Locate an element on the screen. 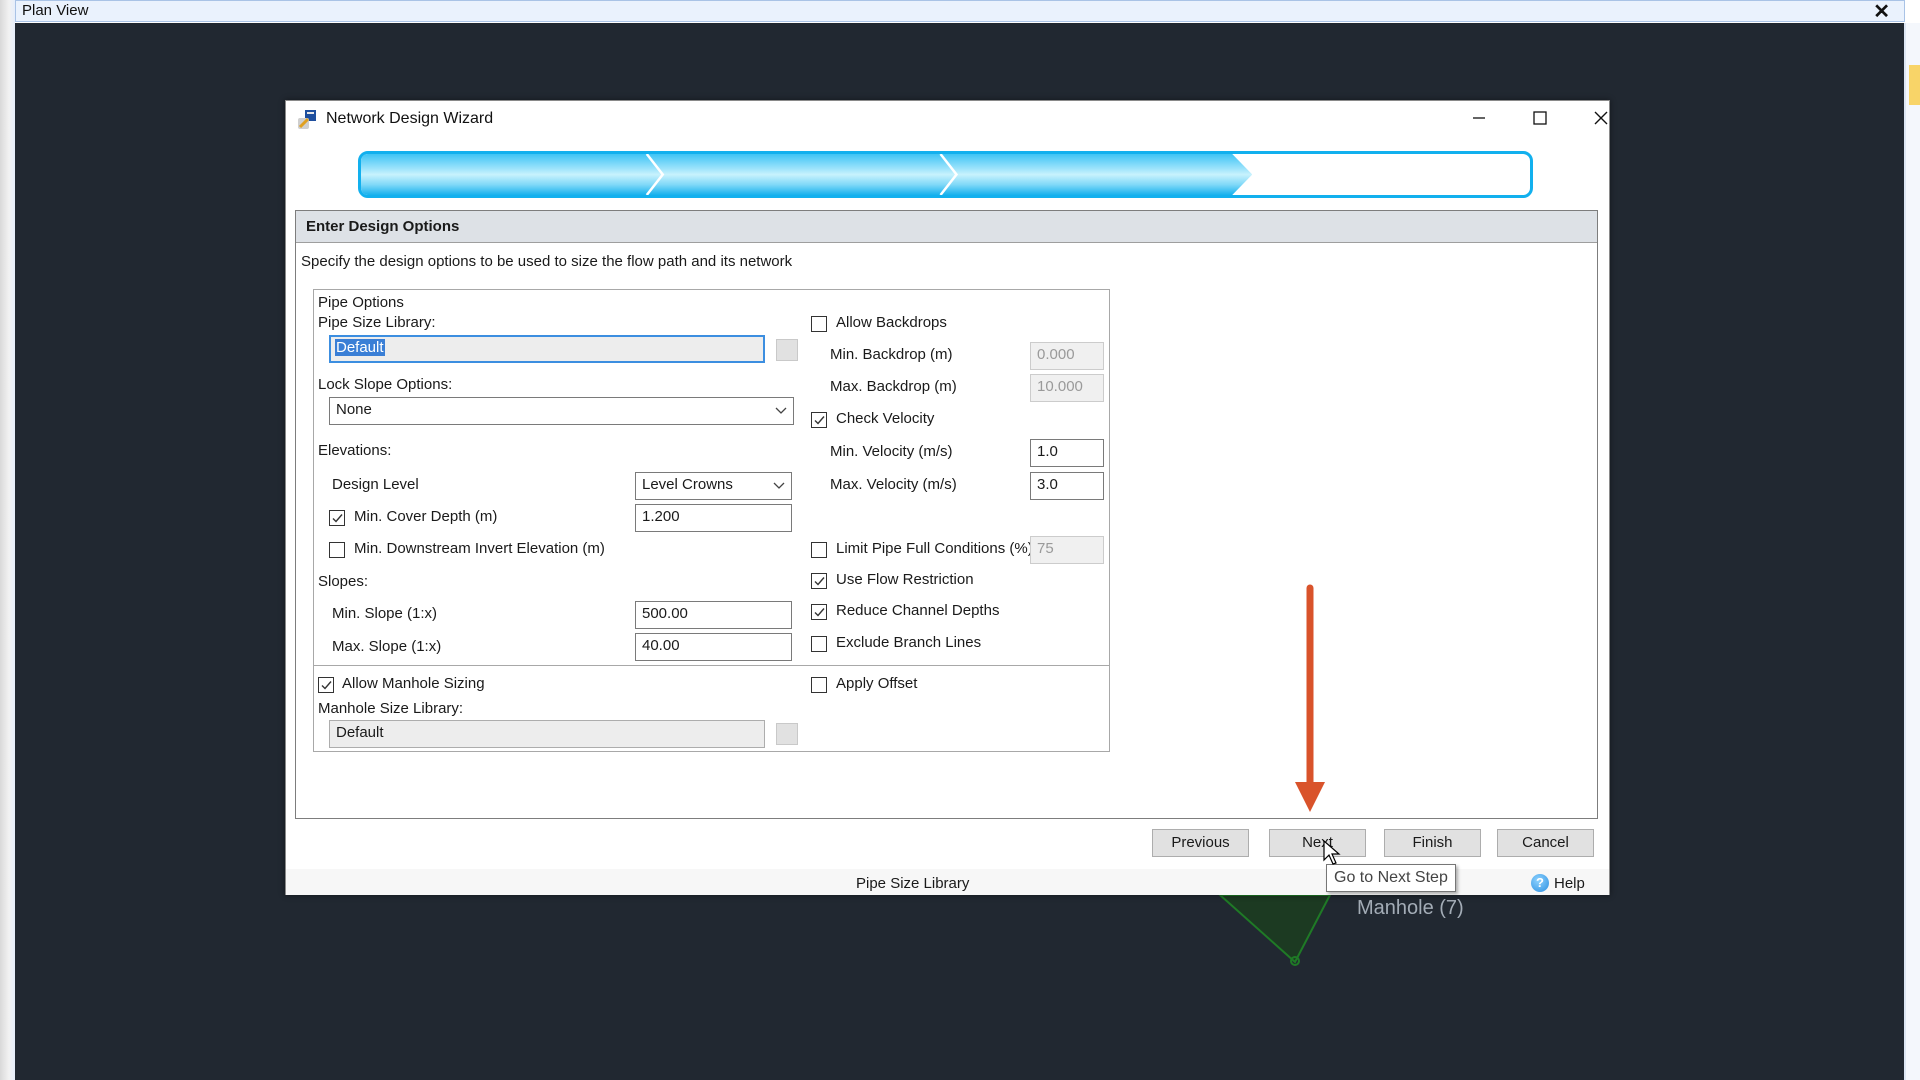 The width and height of the screenshot is (1920, 1080). min-backdrop-label: Min. Backdrop (m) is located at coordinates (891, 354).